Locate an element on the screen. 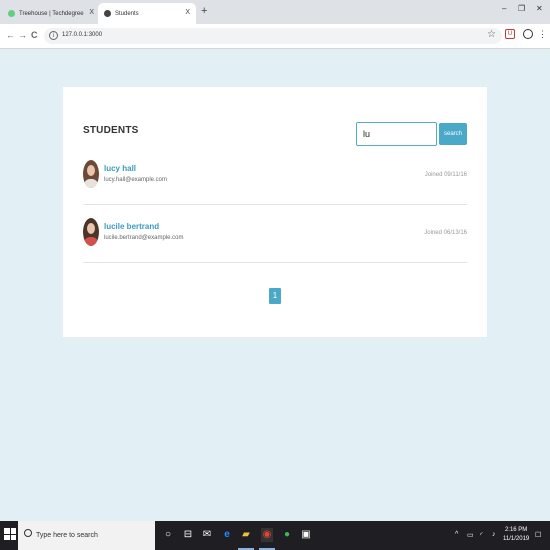 Image resolution: width=550 pixels, height=550 pixels. close-window-icon: ✕ is located at coordinates (539, 8).